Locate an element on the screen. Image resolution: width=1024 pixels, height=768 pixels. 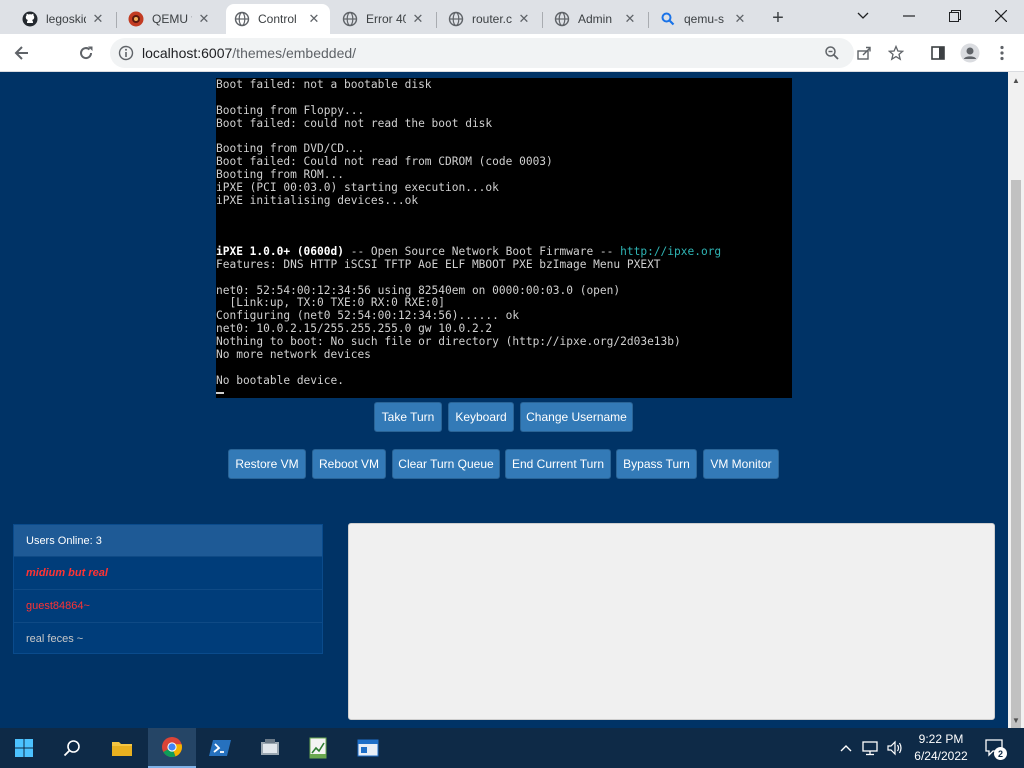
taskbar-clock: 9:22 PM 6/24/2022 is located at coordinates (941, 748).